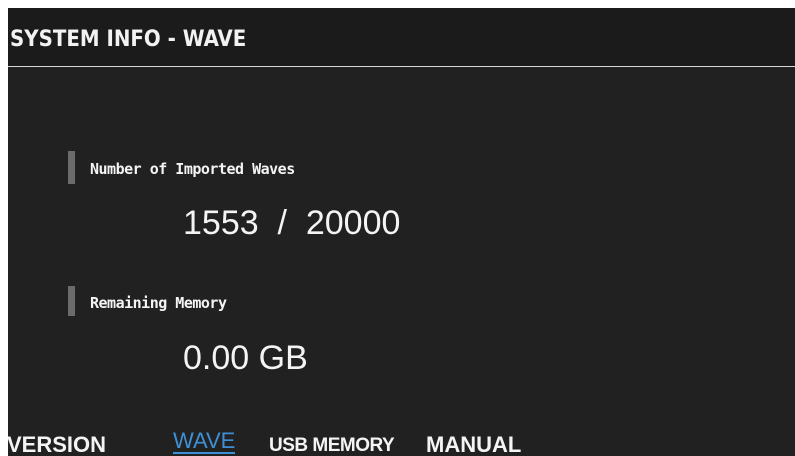  What do you see at coordinates (204, 442) in the screenshot?
I see `tab-wave: WAVE` at bounding box center [204, 442].